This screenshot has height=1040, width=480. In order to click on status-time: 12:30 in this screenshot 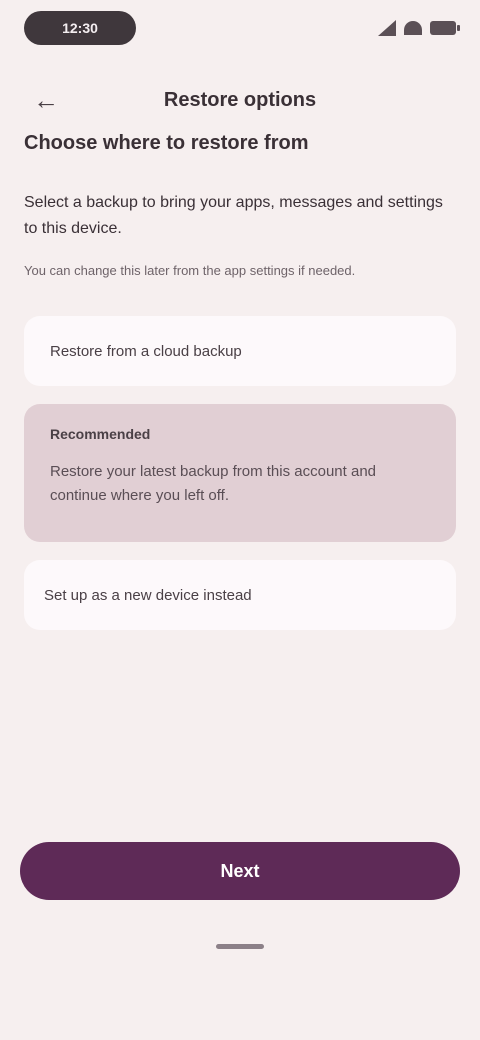, I will do `click(80, 28)`.